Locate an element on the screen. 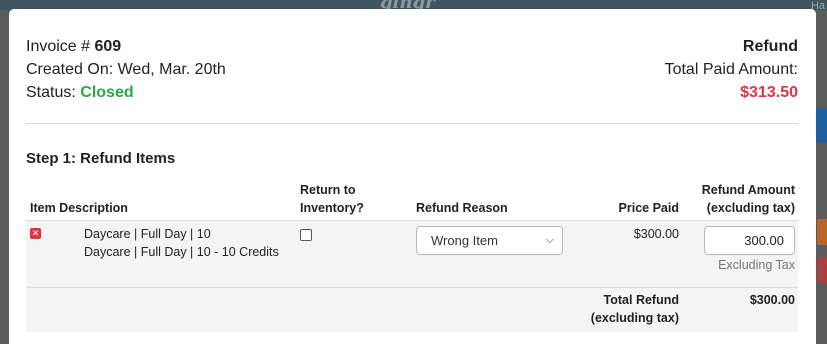 This screenshot has height=344, width=827. total-refund-label-line1: Total Refund is located at coordinates (641, 300).